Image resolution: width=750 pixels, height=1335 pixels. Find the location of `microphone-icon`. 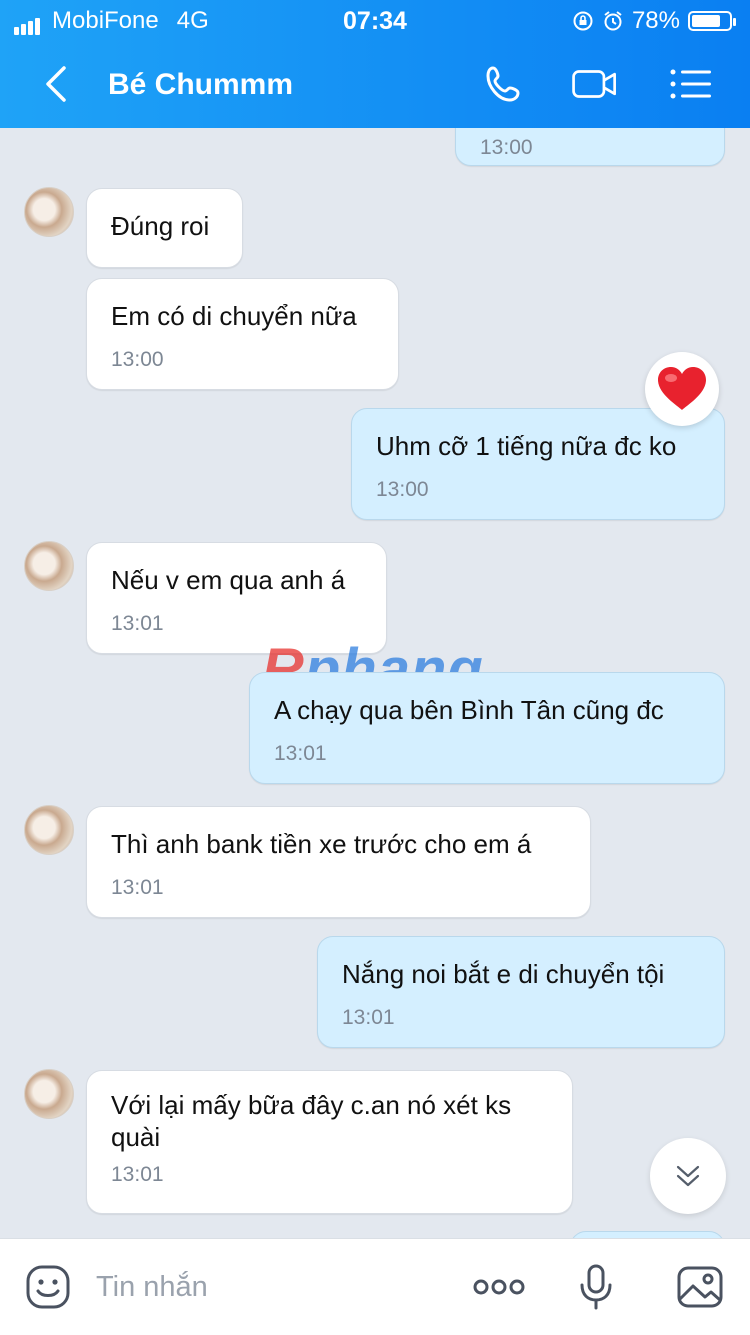

microphone-icon is located at coordinates (596, 1287).